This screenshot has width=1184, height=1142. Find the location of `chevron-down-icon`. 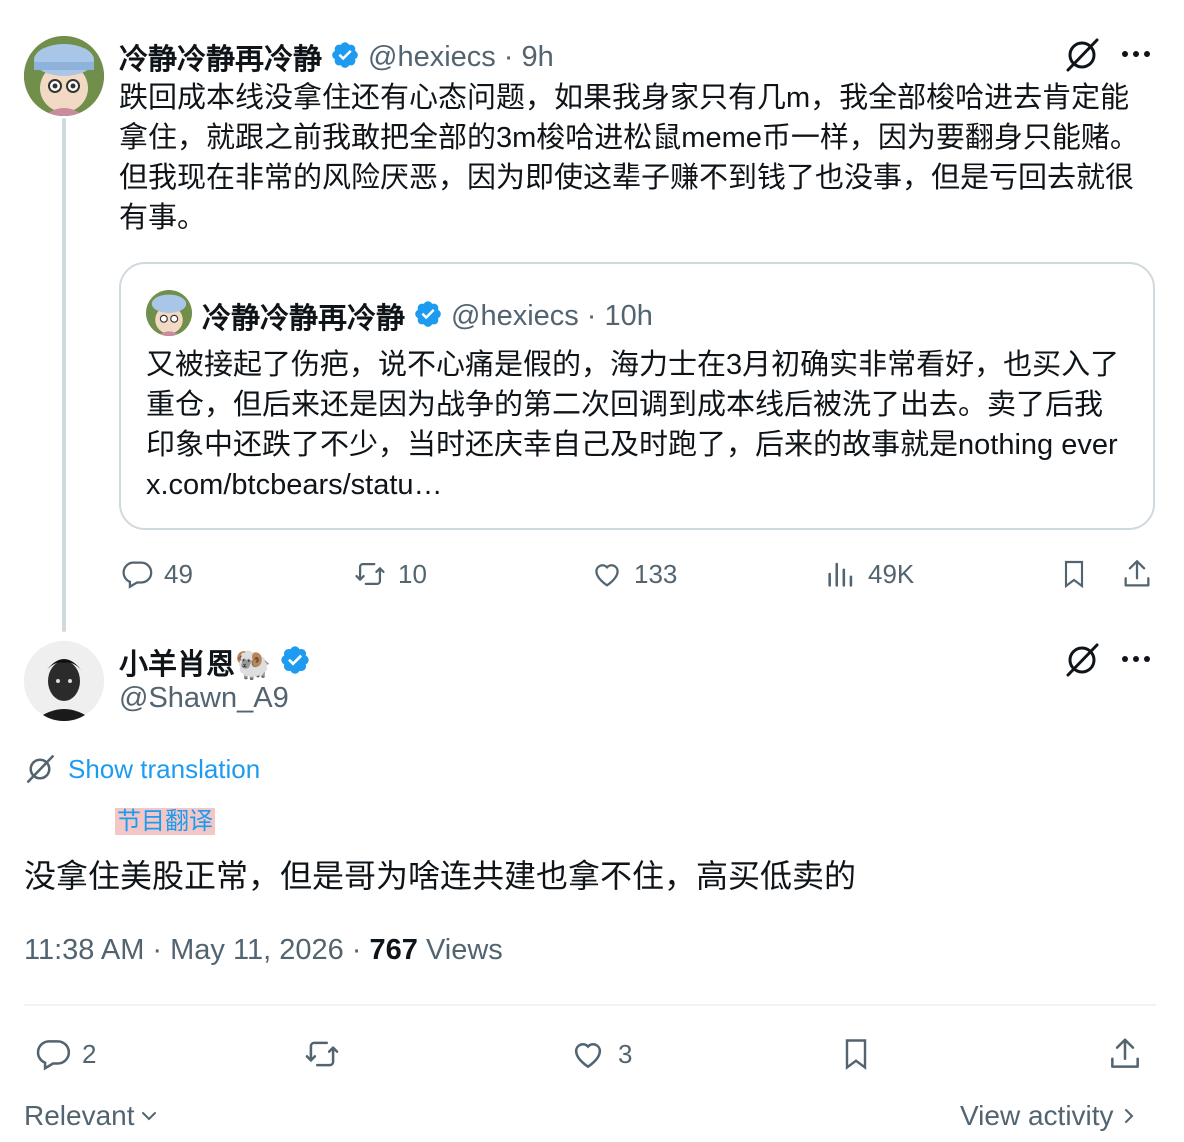

chevron-down-icon is located at coordinates (148, 1116).